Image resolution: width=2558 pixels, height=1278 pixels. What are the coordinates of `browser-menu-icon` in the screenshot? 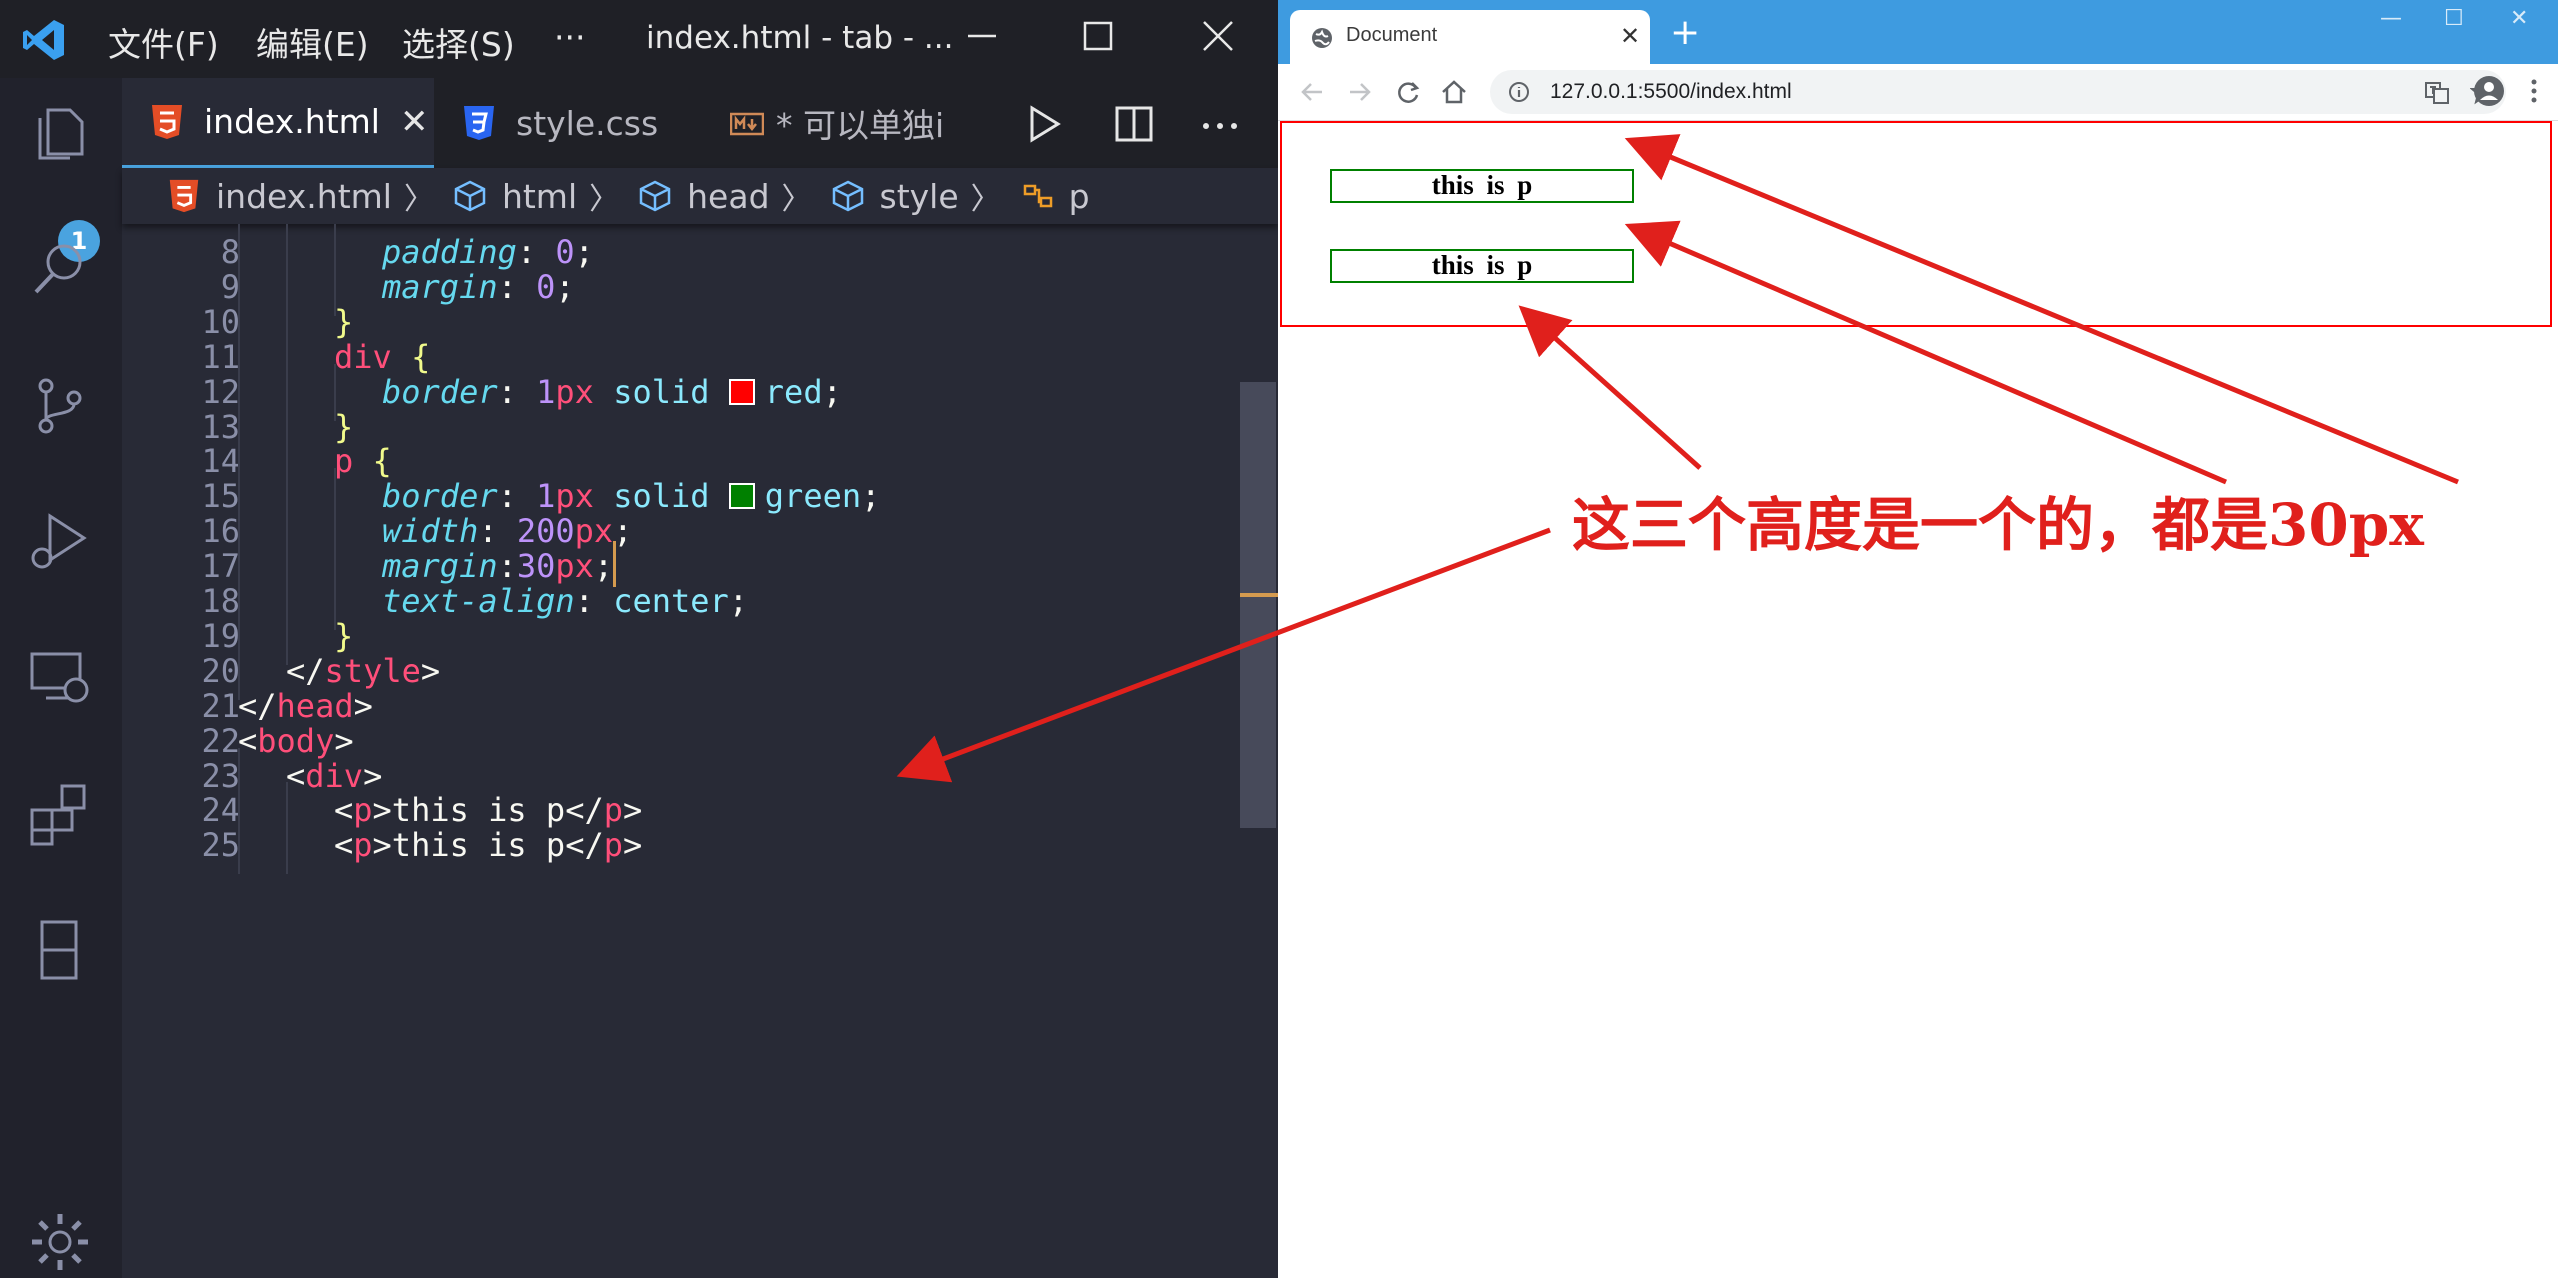 It's located at (2534, 91).